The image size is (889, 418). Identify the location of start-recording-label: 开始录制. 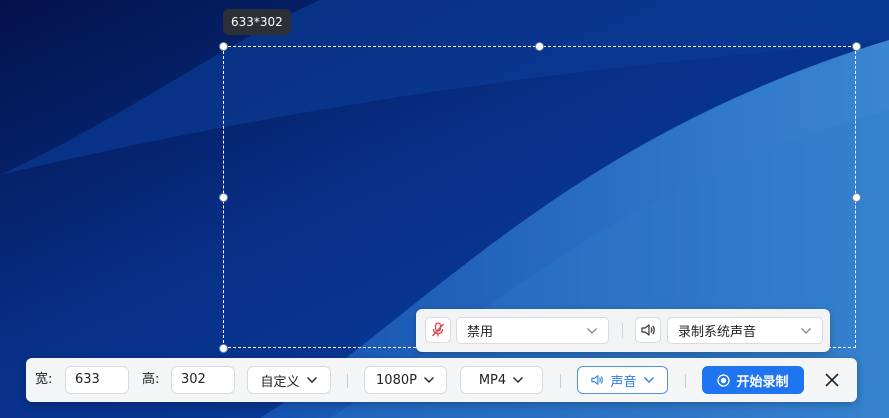
(762, 382).